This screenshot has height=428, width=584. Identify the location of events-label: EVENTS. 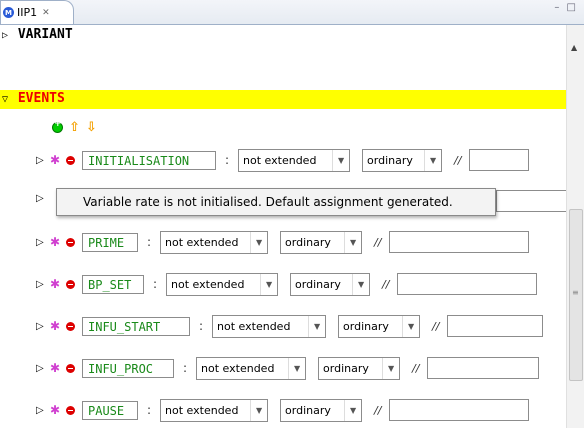
(41, 98).